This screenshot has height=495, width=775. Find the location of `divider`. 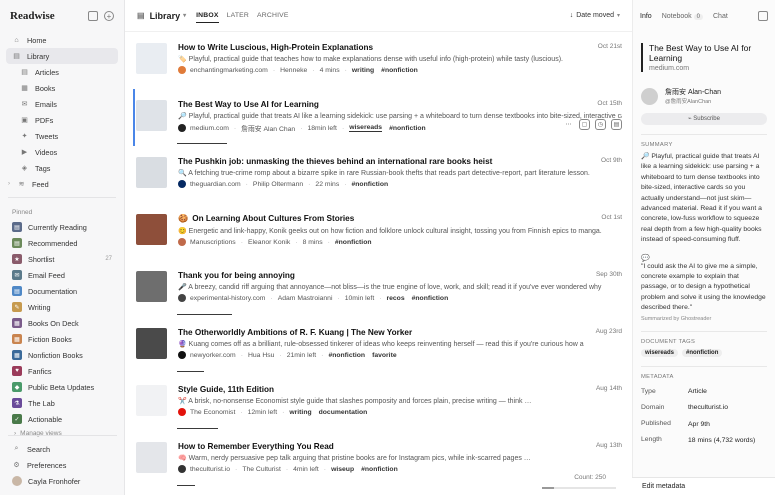

divider is located at coordinates (704, 331).